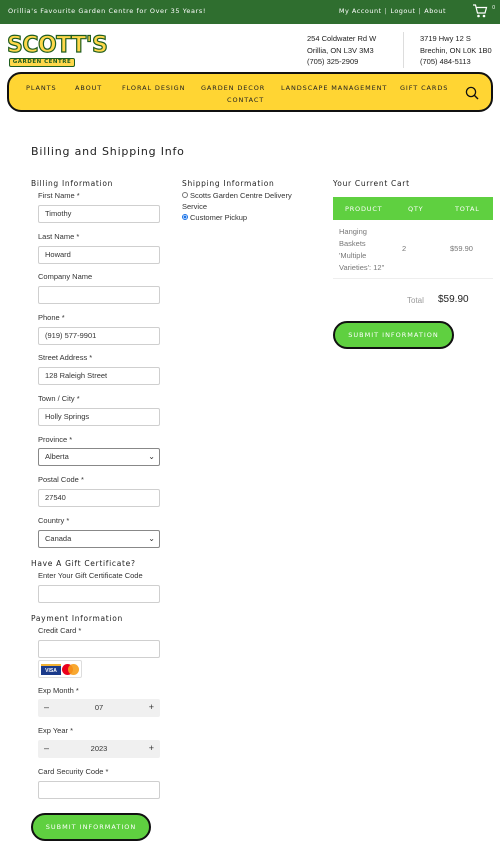 The width and height of the screenshot is (500, 859). I want to click on country-select: Canada ⌄, so click(99, 539).